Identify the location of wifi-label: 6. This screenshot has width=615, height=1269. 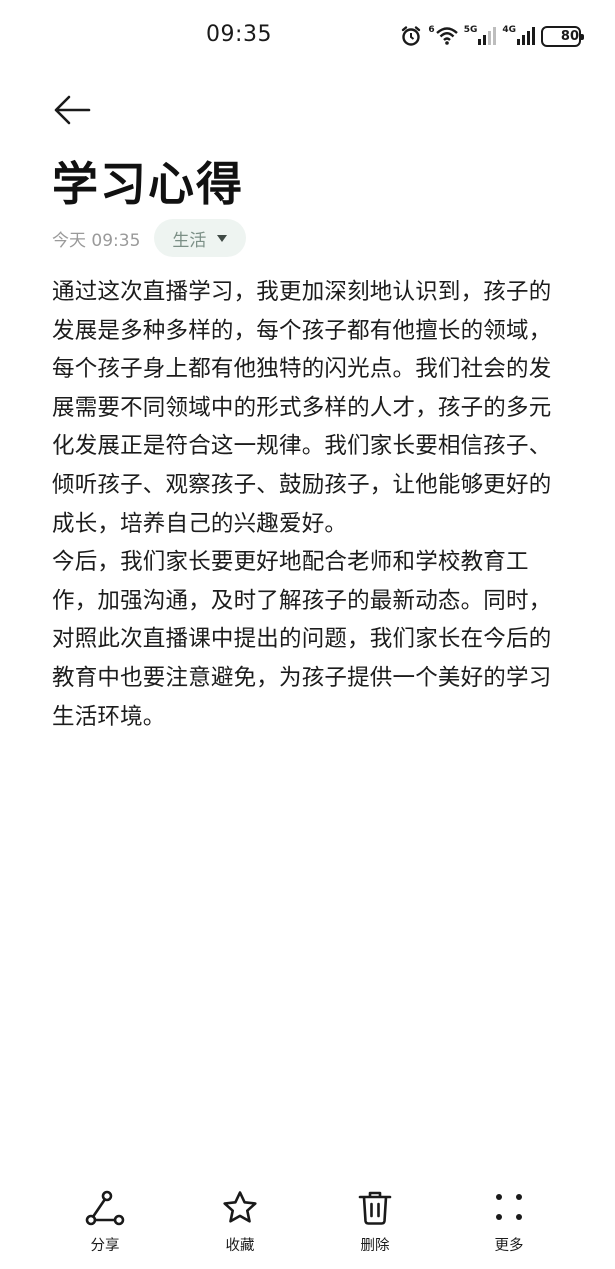
(431, 30).